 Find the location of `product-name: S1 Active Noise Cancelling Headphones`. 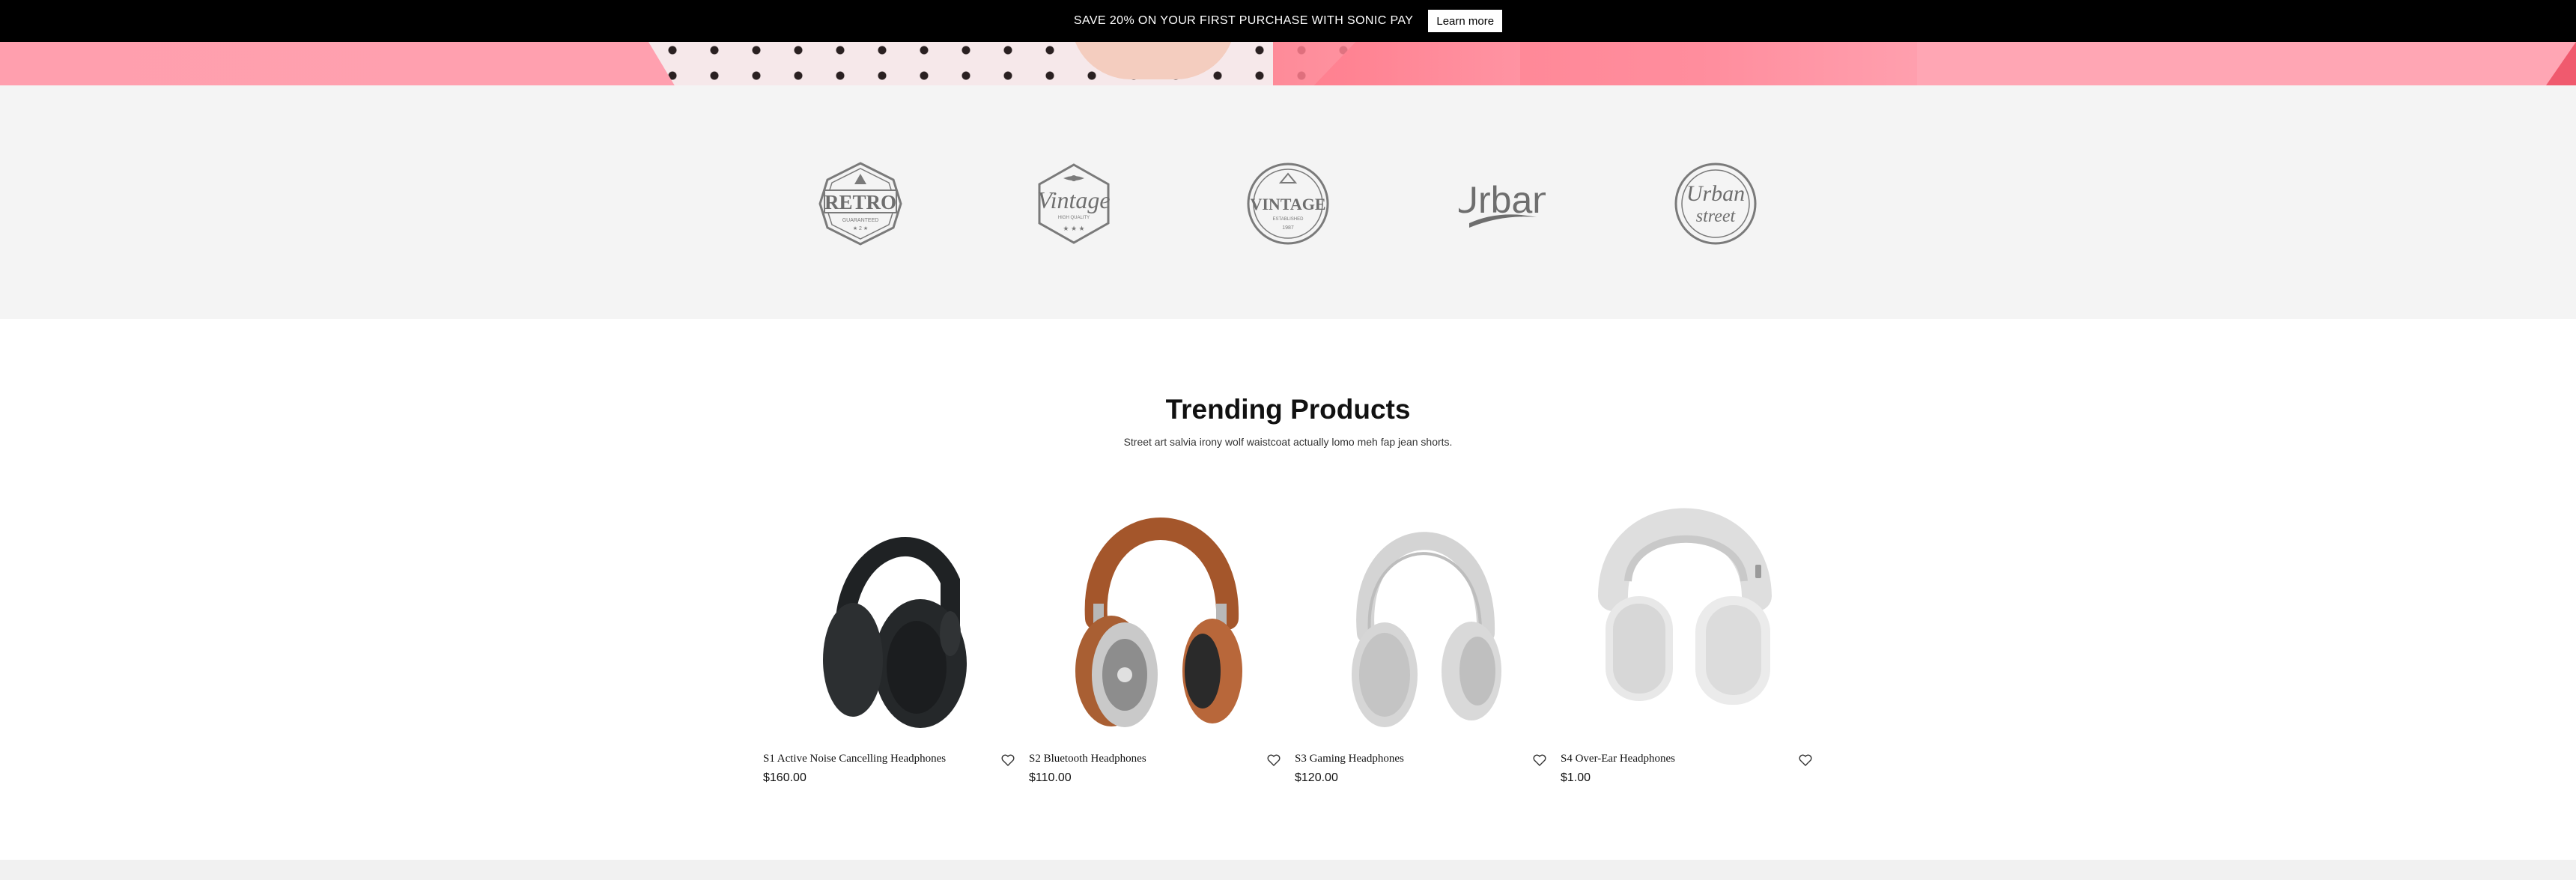

product-name: S1 Active Noise Cancelling Headphones is located at coordinates (854, 759).